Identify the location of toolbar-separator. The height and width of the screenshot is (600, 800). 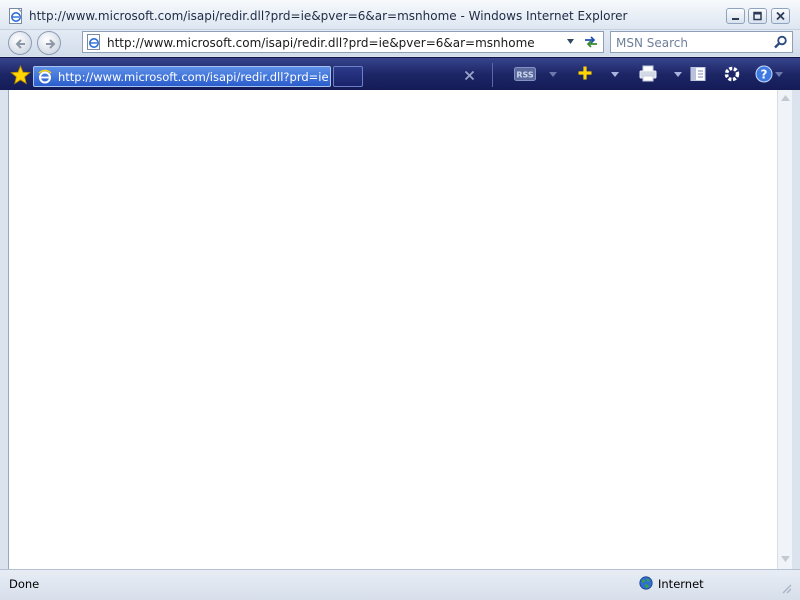
(492, 75).